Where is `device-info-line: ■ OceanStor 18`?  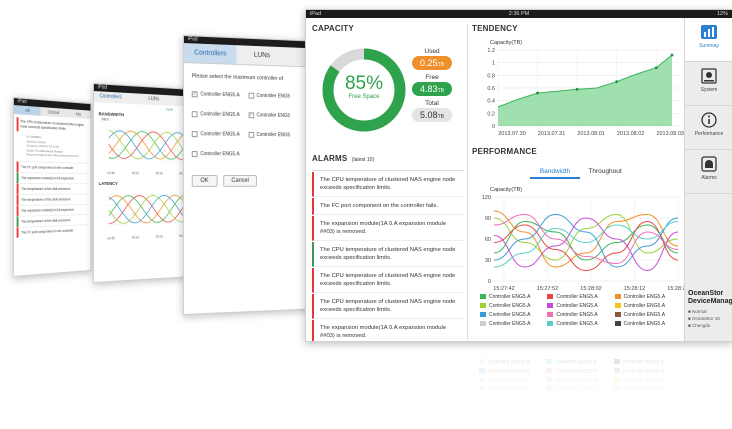
device-info-line: ■ OceanStor 18 is located at coordinates (704, 318).